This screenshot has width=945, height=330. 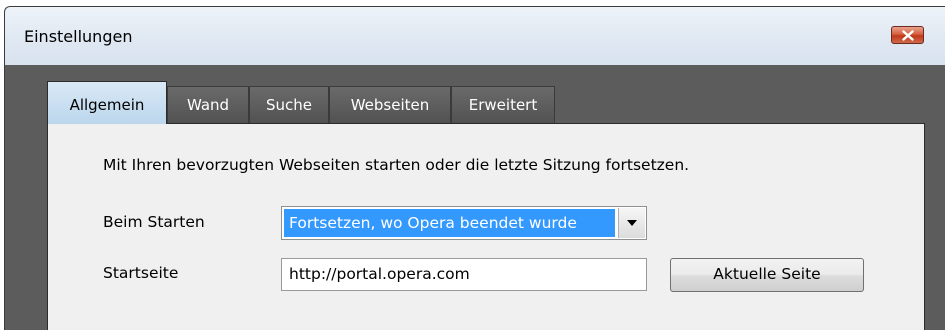 I want to click on tab-label: Webseiten, so click(x=390, y=105).